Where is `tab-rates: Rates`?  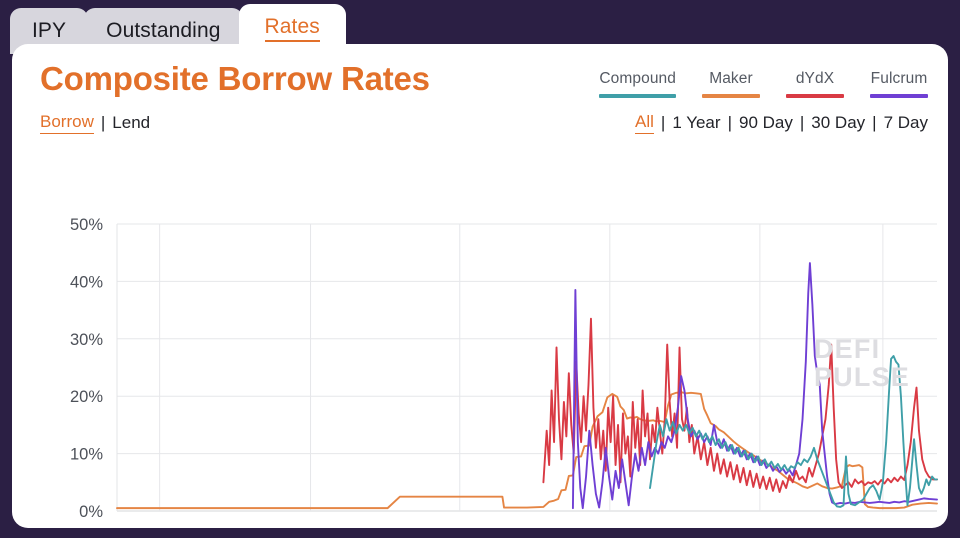
tab-rates: Rates is located at coordinates (292, 29).